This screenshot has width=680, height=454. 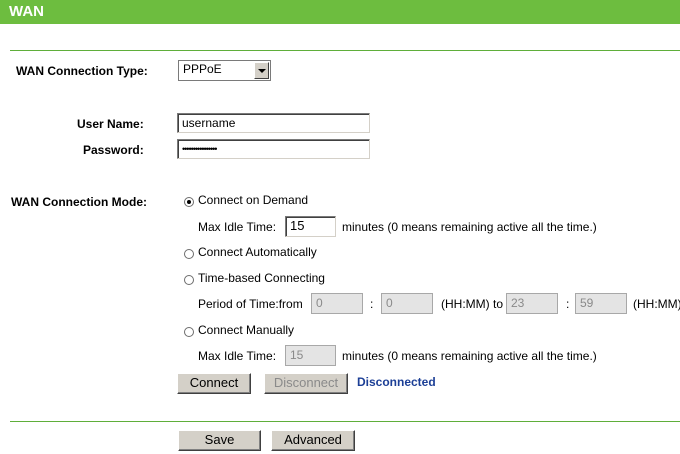 I want to click on top-divider, so click(x=345, y=50).